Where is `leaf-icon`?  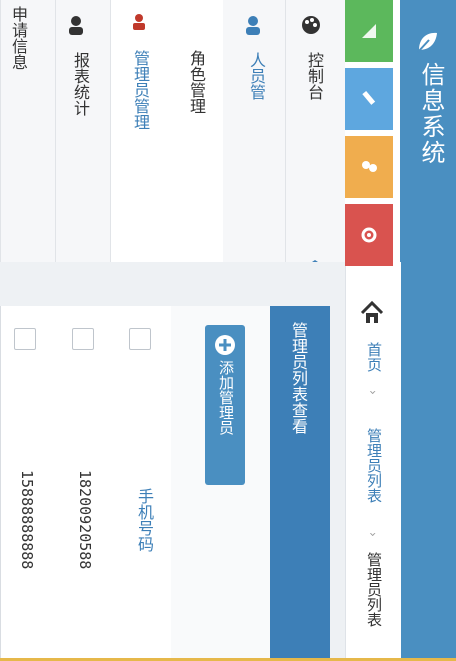 leaf-icon is located at coordinates (427, 42).